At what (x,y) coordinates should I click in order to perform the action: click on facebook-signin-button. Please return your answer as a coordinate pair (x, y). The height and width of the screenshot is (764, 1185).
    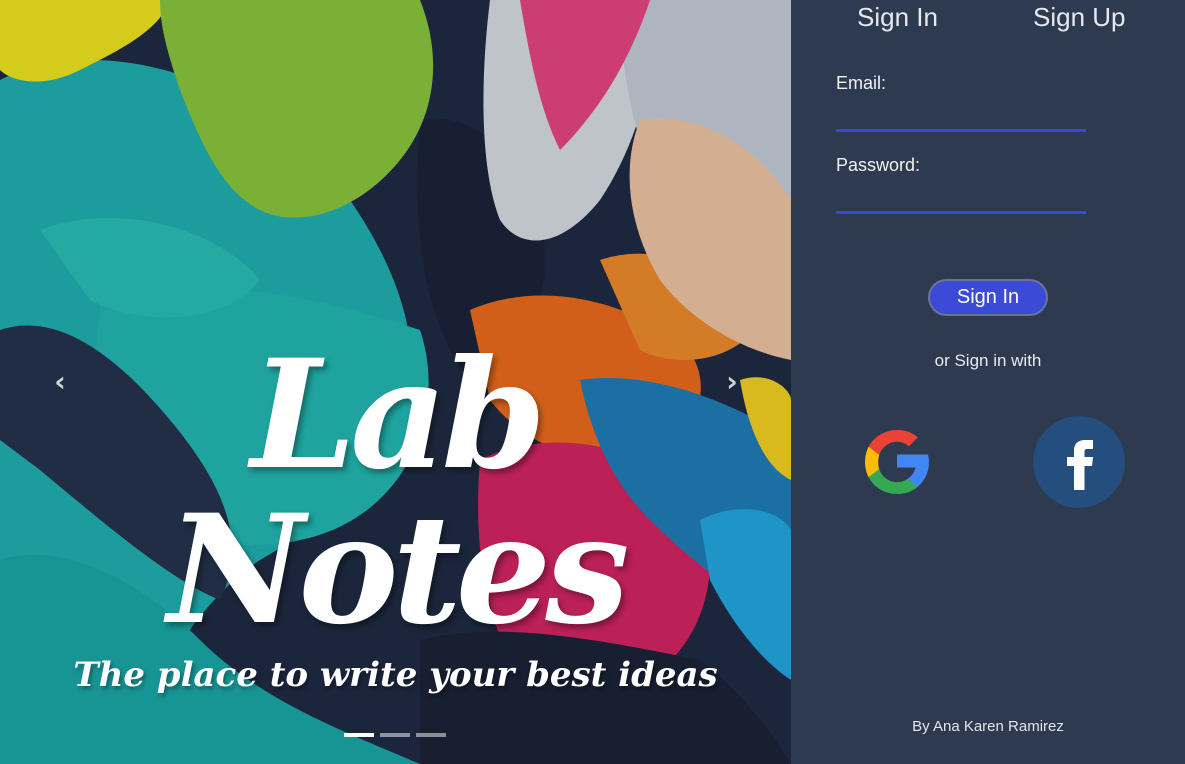
    Looking at the image, I should click on (1079, 462).